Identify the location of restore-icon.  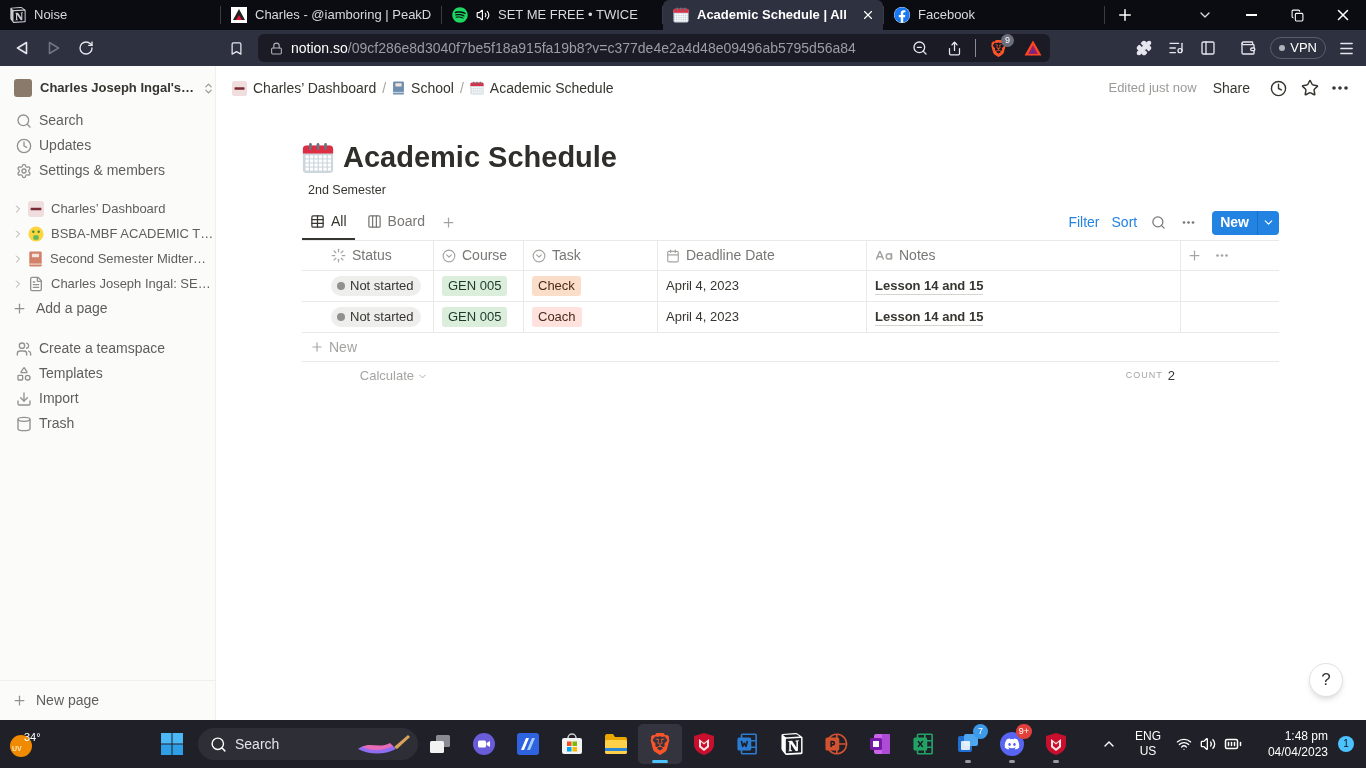
(1297, 15).